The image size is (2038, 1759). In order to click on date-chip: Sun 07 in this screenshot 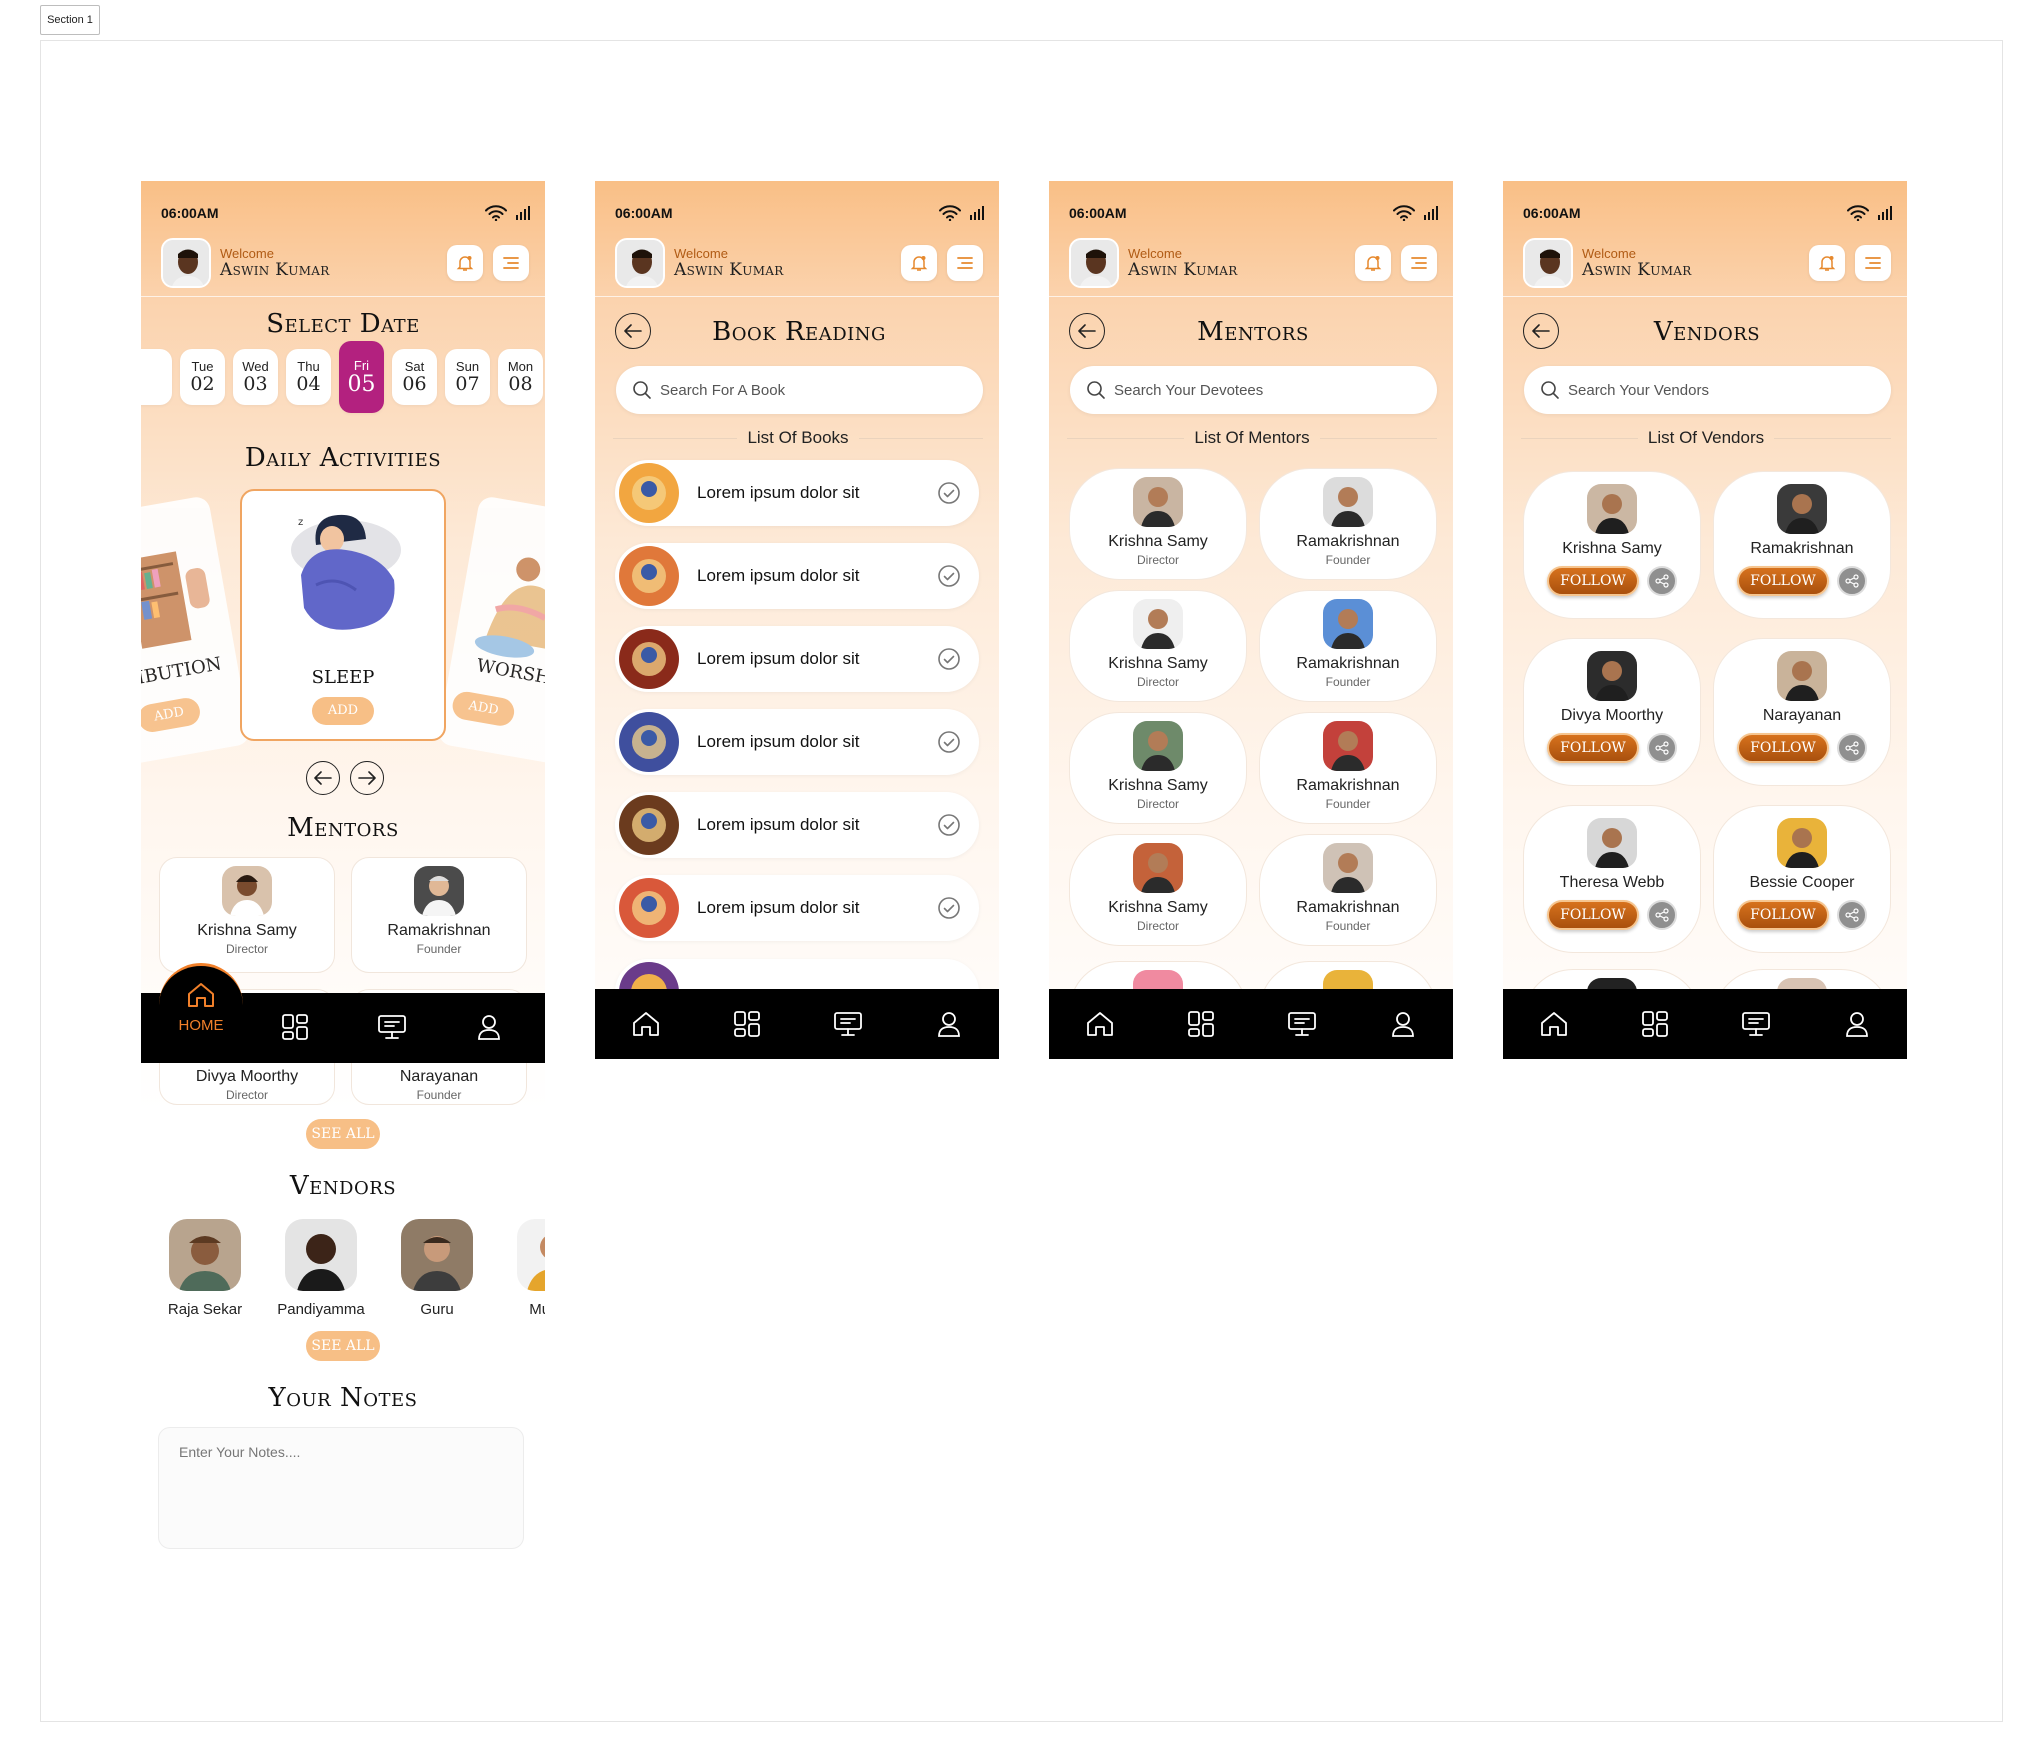, I will do `click(467, 377)`.